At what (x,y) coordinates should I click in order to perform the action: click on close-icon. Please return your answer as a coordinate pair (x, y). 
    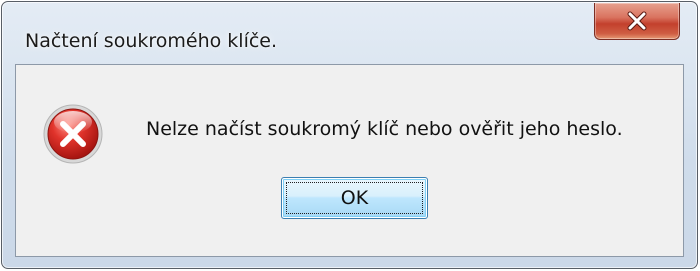
    Looking at the image, I should click on (637, 21).